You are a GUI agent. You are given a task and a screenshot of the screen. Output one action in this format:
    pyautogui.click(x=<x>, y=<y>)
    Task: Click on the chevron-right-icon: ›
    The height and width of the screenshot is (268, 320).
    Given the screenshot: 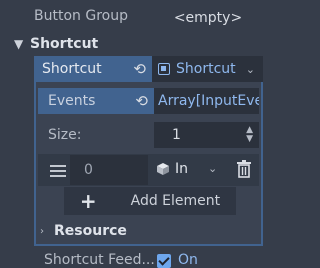 What is the action you would take?
    pyautogui.click(x=42, y=231)
    